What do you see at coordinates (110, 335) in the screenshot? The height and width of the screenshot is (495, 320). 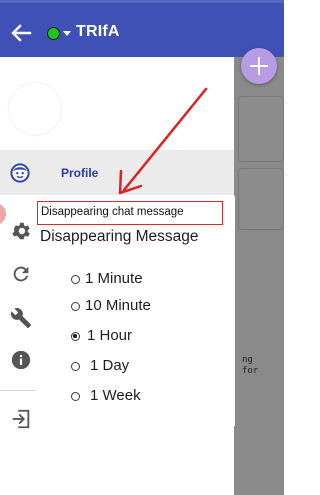 I see `option-label: 1 Hour` at bounding box center [110, 335].